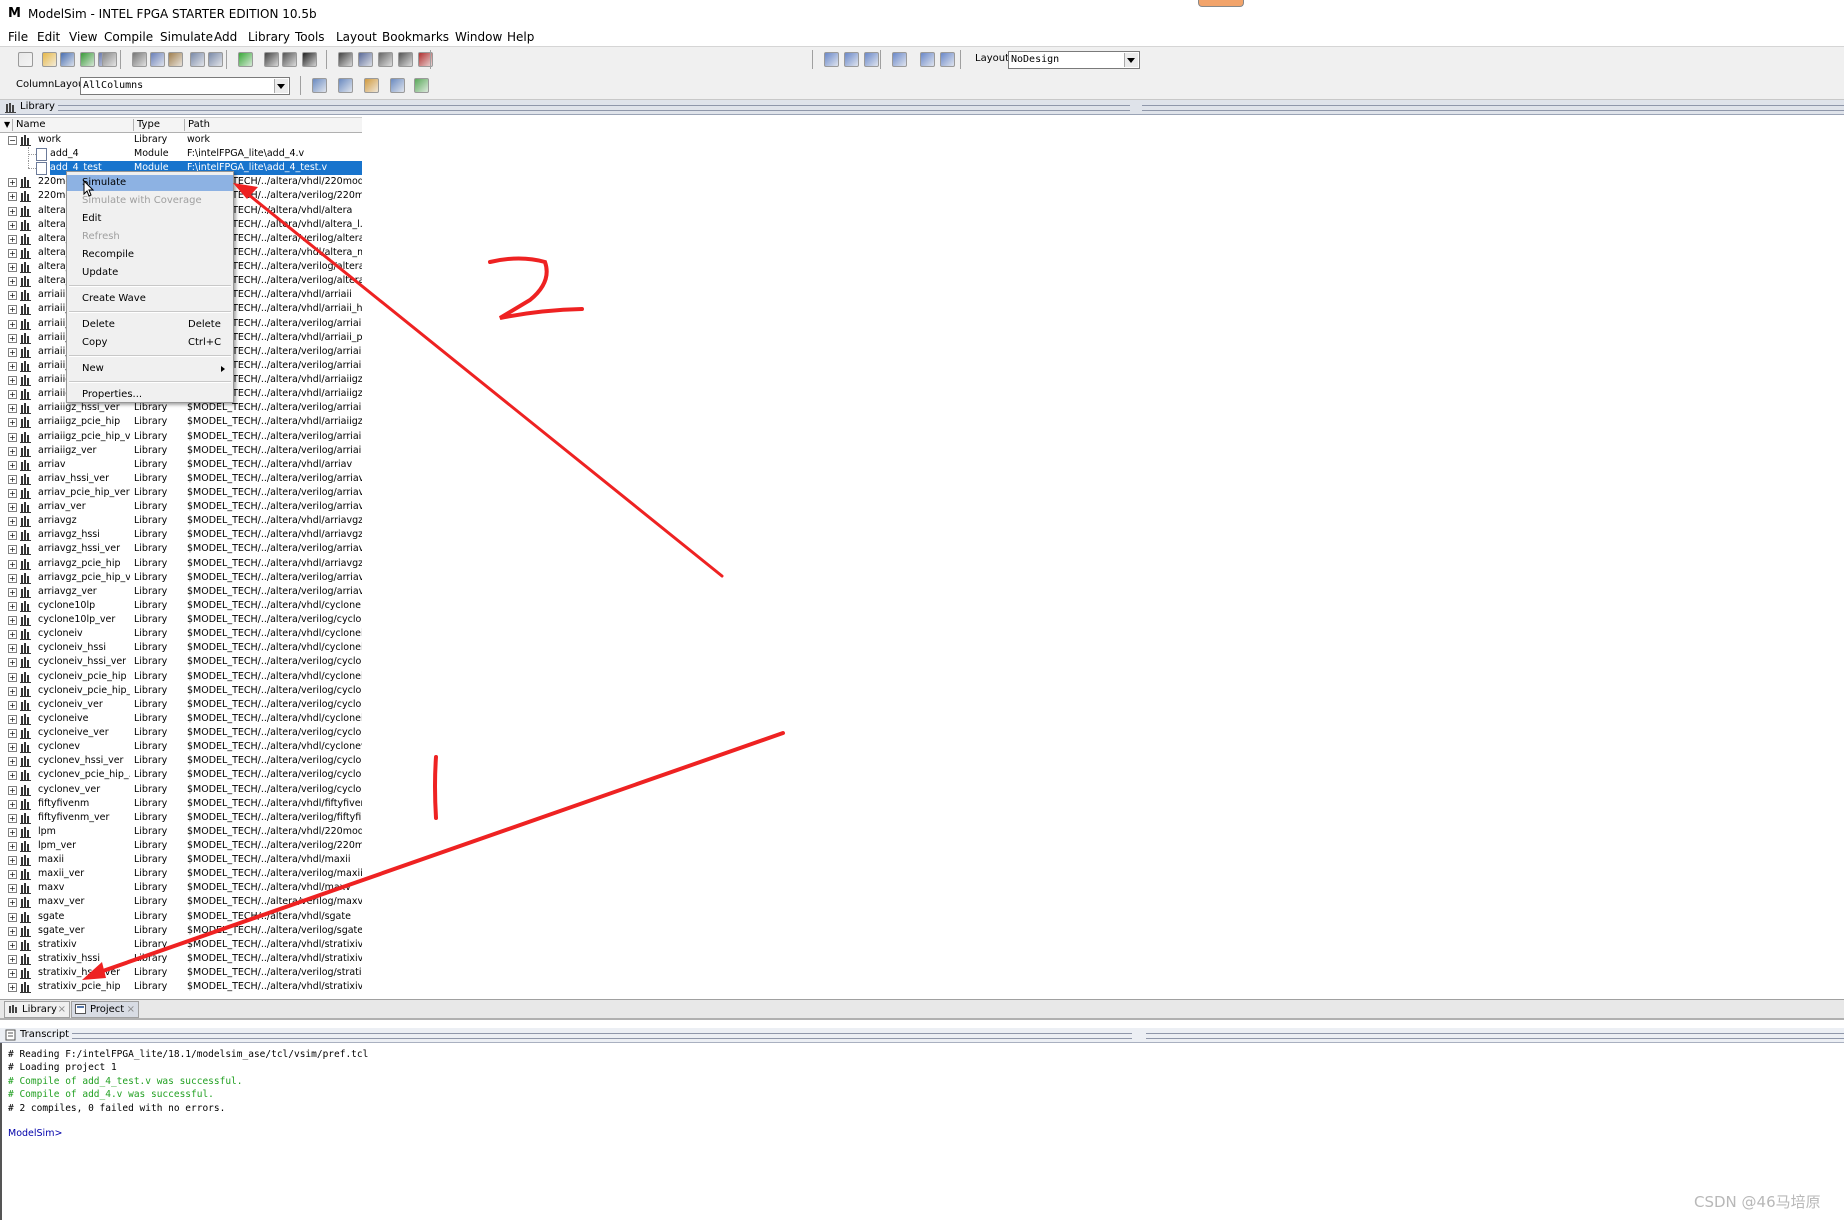  Describe the element at coordinates (37, 1009) in the screenshot. I see `tab-library: Library ×` at that location.